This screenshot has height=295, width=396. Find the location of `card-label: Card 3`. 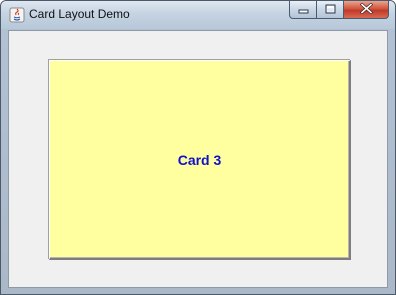

card-label: Card 3 is located at coordinates (199, 160).